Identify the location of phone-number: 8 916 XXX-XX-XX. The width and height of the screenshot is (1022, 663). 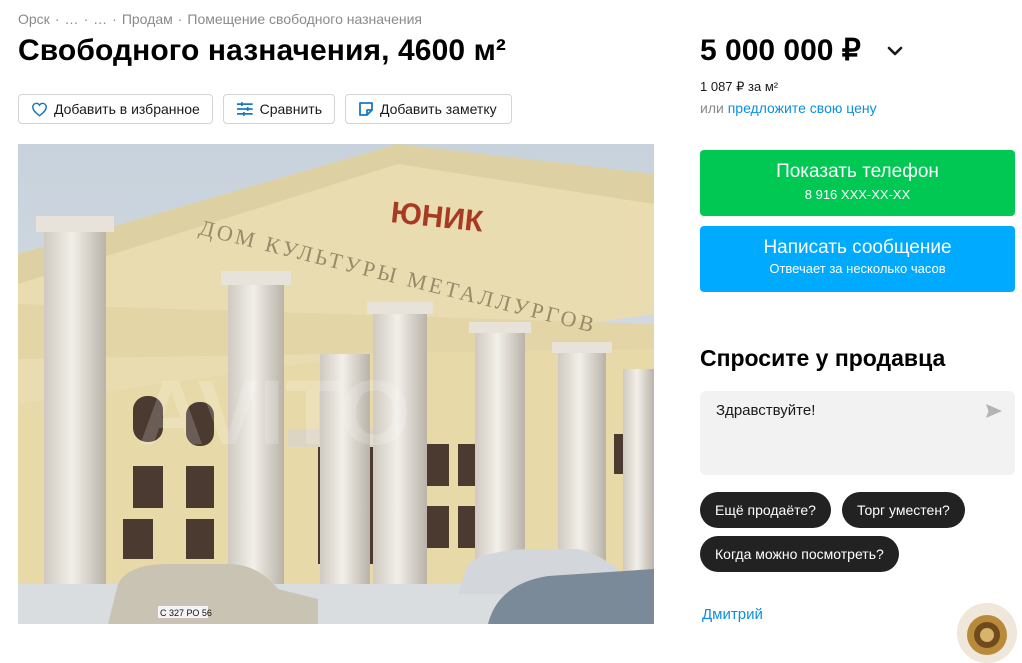
(857, 194).